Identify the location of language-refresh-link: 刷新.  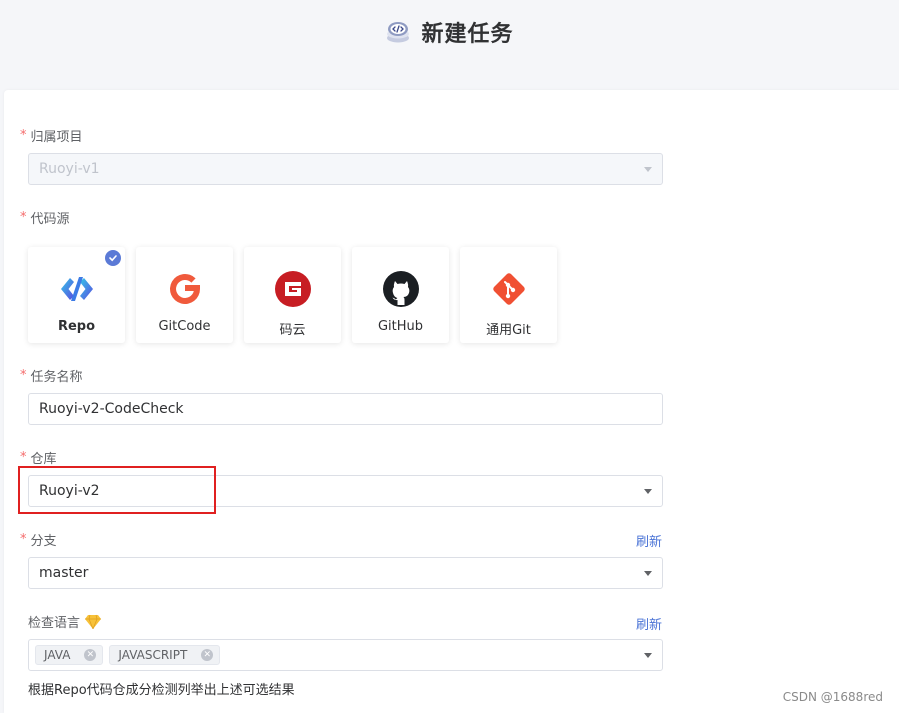
(649, 623).